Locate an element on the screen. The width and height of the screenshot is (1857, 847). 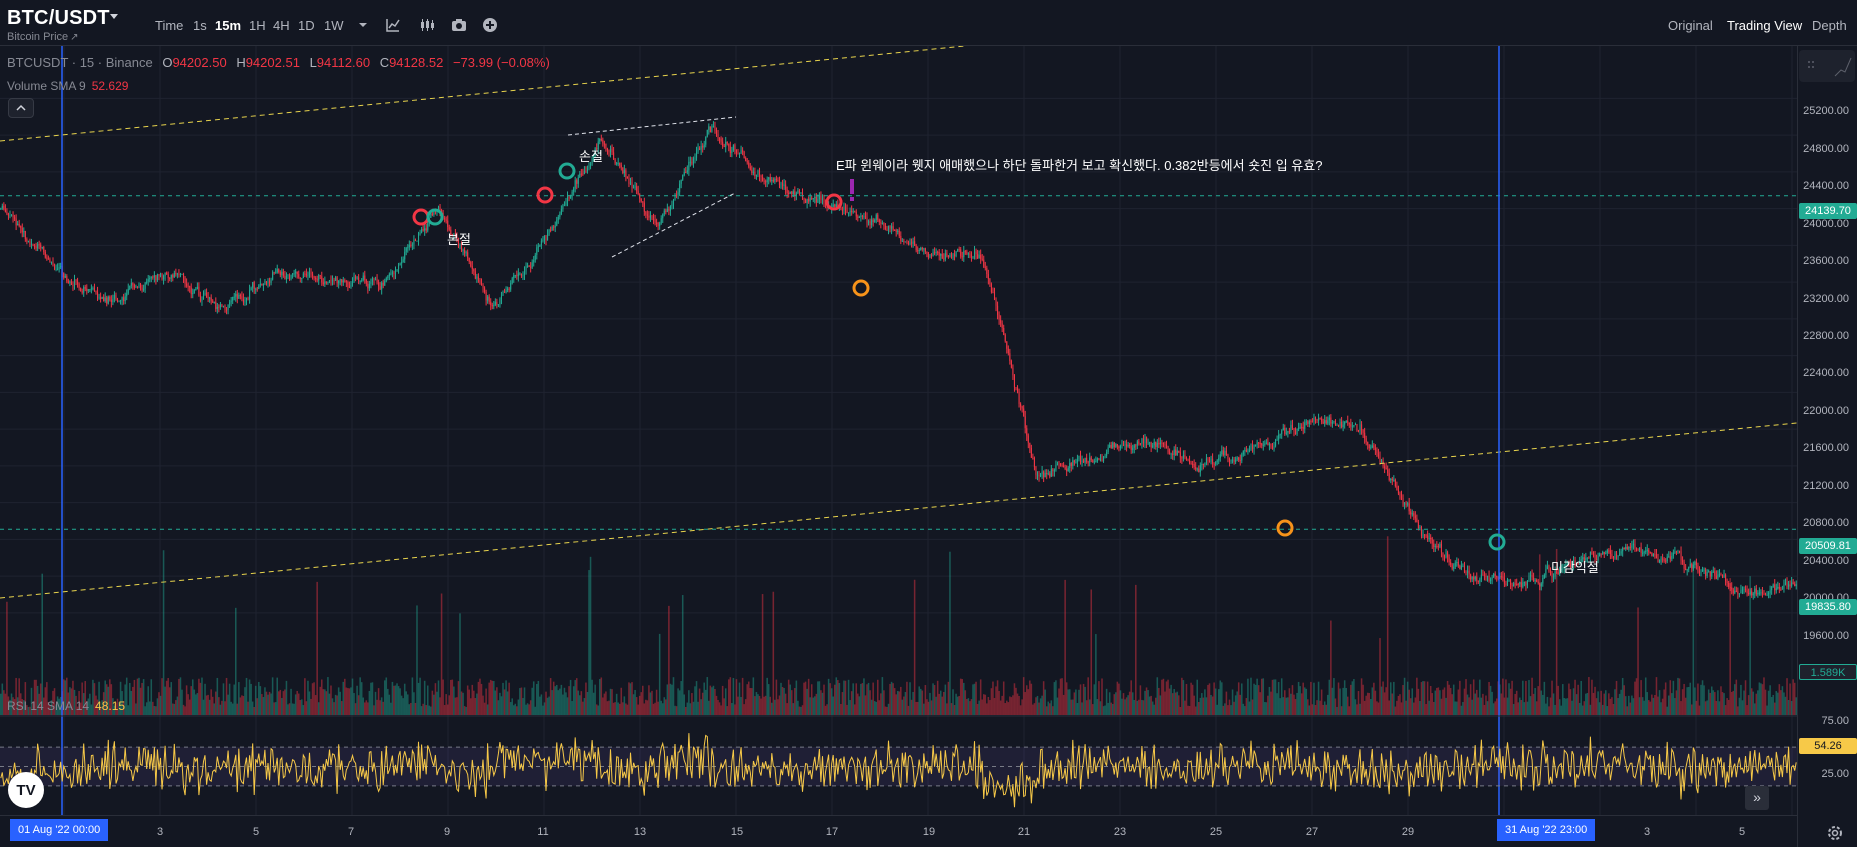
tab-1h: 1H is located at coordinates (257, 25).